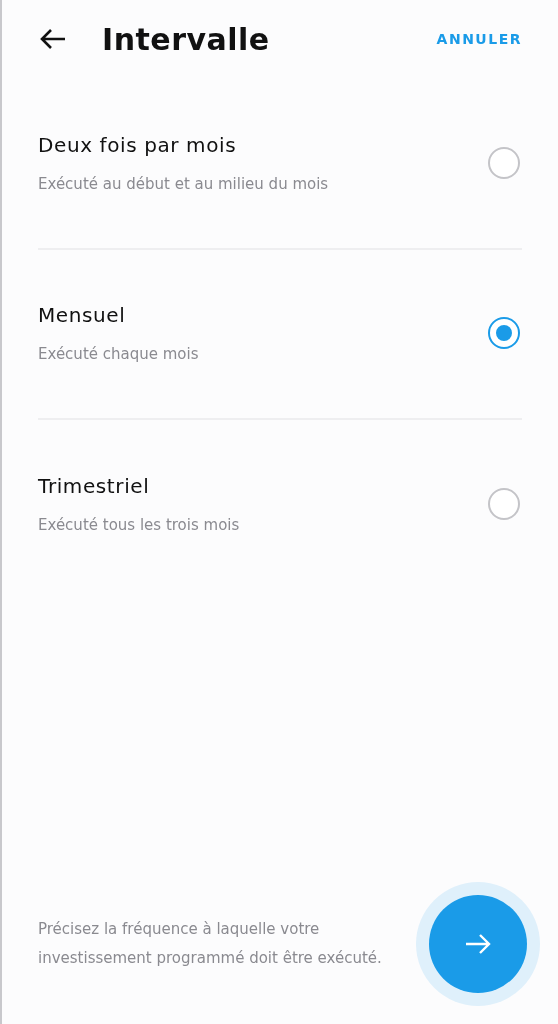  I want to click on back-arrow-icon, so click(53, 39).